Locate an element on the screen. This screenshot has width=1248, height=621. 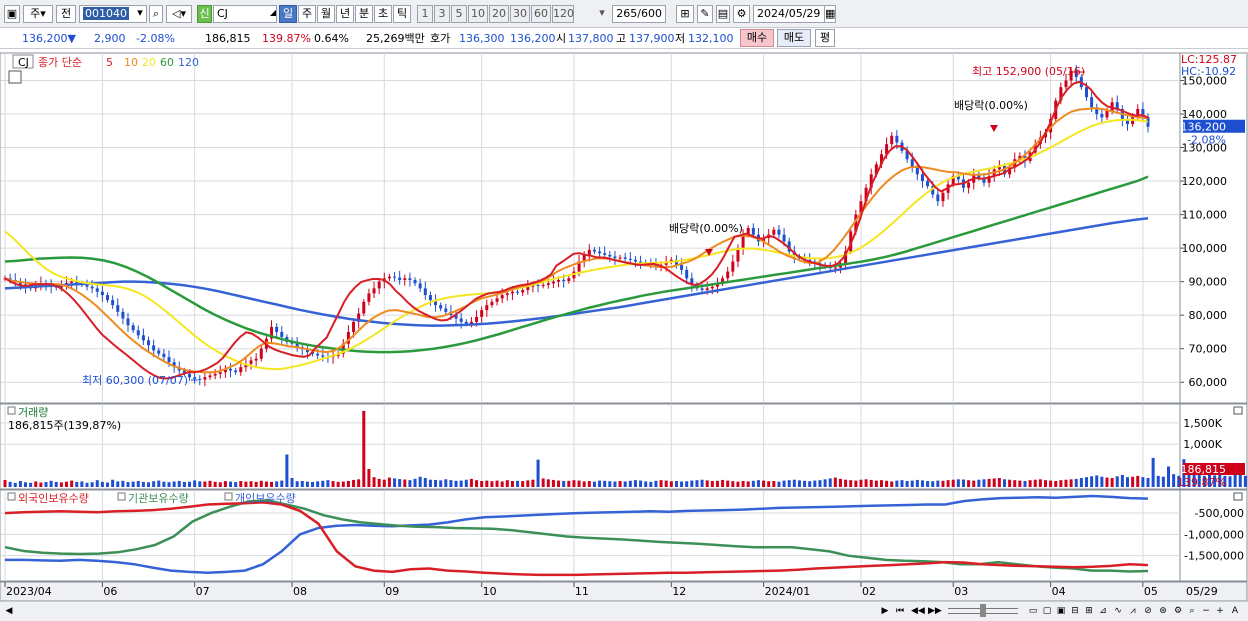
period-tab: 초 is located at coordinates (383, 14).